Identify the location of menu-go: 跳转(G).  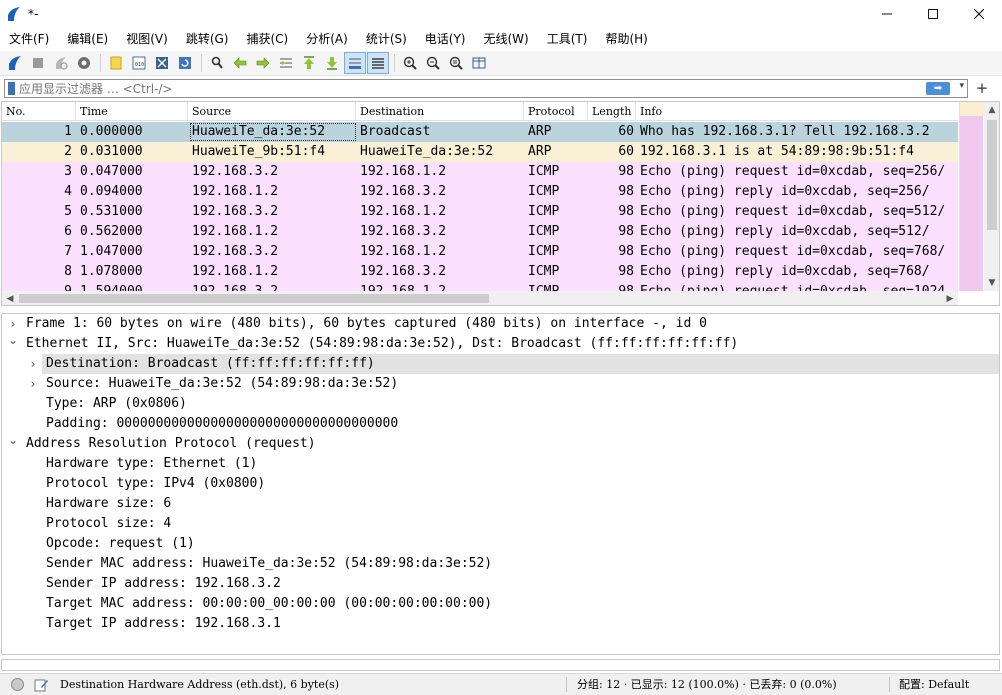
(207, 39).